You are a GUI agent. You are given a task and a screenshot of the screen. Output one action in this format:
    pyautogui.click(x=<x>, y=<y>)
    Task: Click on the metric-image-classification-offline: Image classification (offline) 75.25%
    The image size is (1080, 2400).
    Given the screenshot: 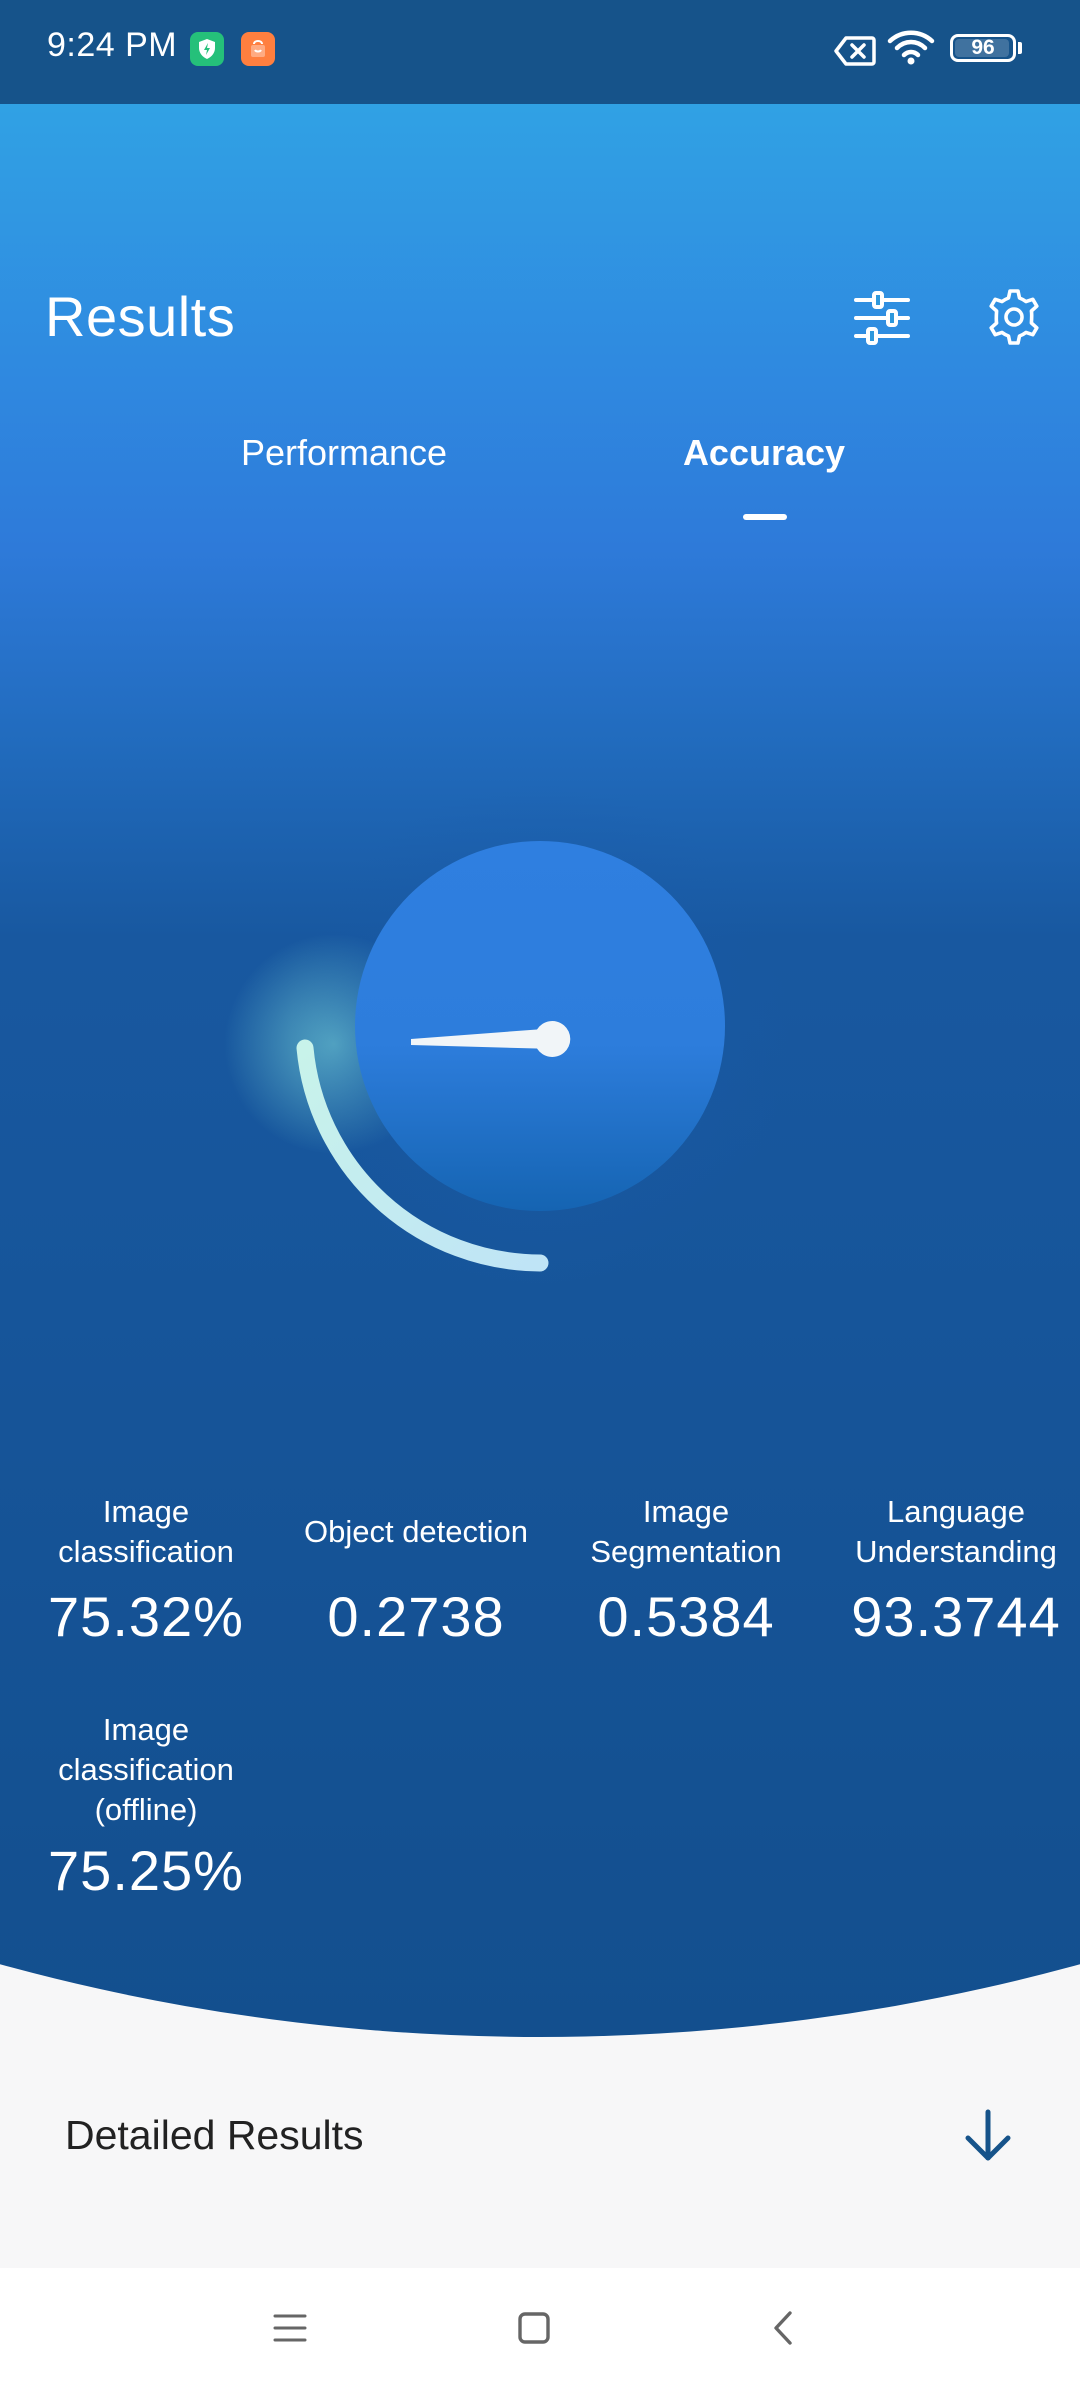 What is the action you would take?
    pyautogui.click(x=146, y=1807)
    